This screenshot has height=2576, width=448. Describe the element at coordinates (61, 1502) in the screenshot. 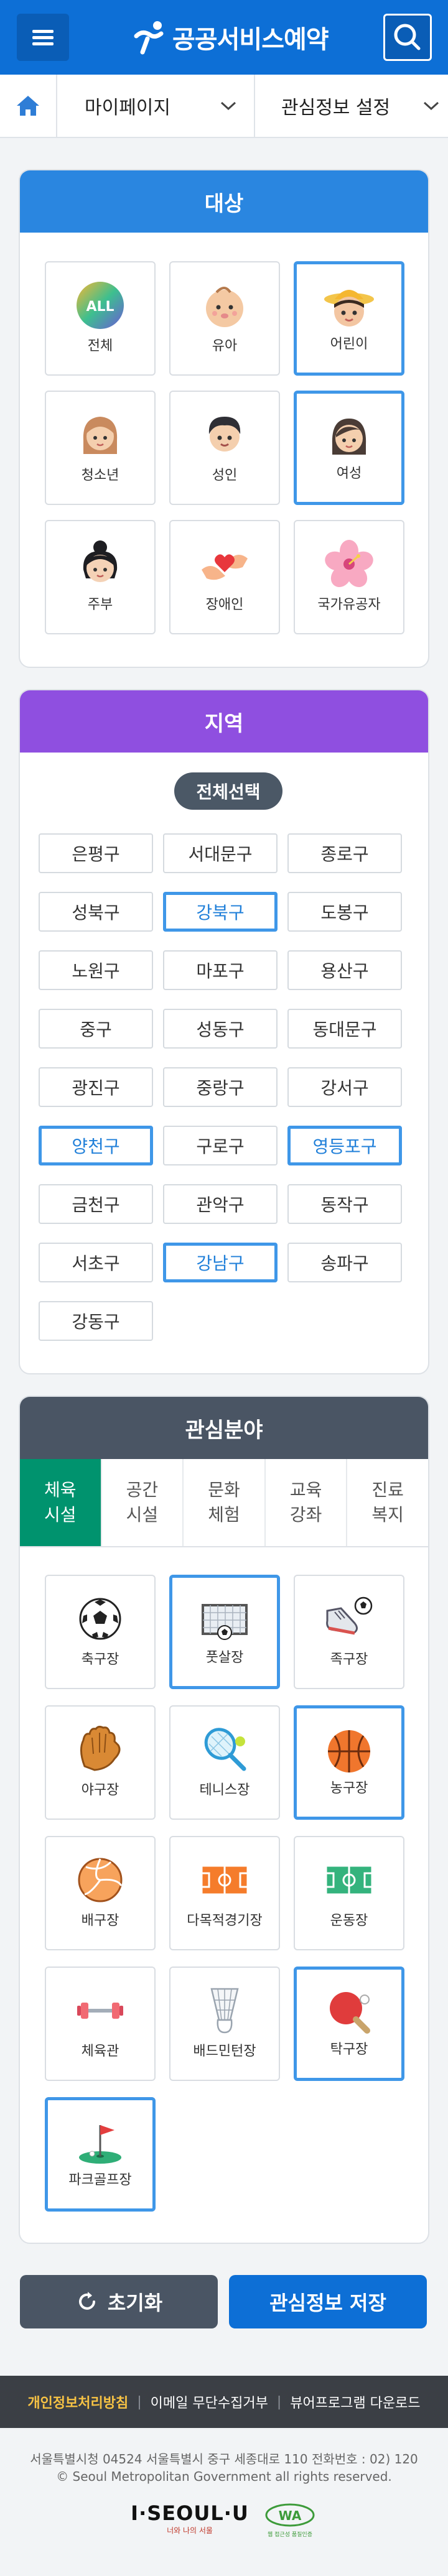

I see `interest-tab: 체육 시설` at that location.